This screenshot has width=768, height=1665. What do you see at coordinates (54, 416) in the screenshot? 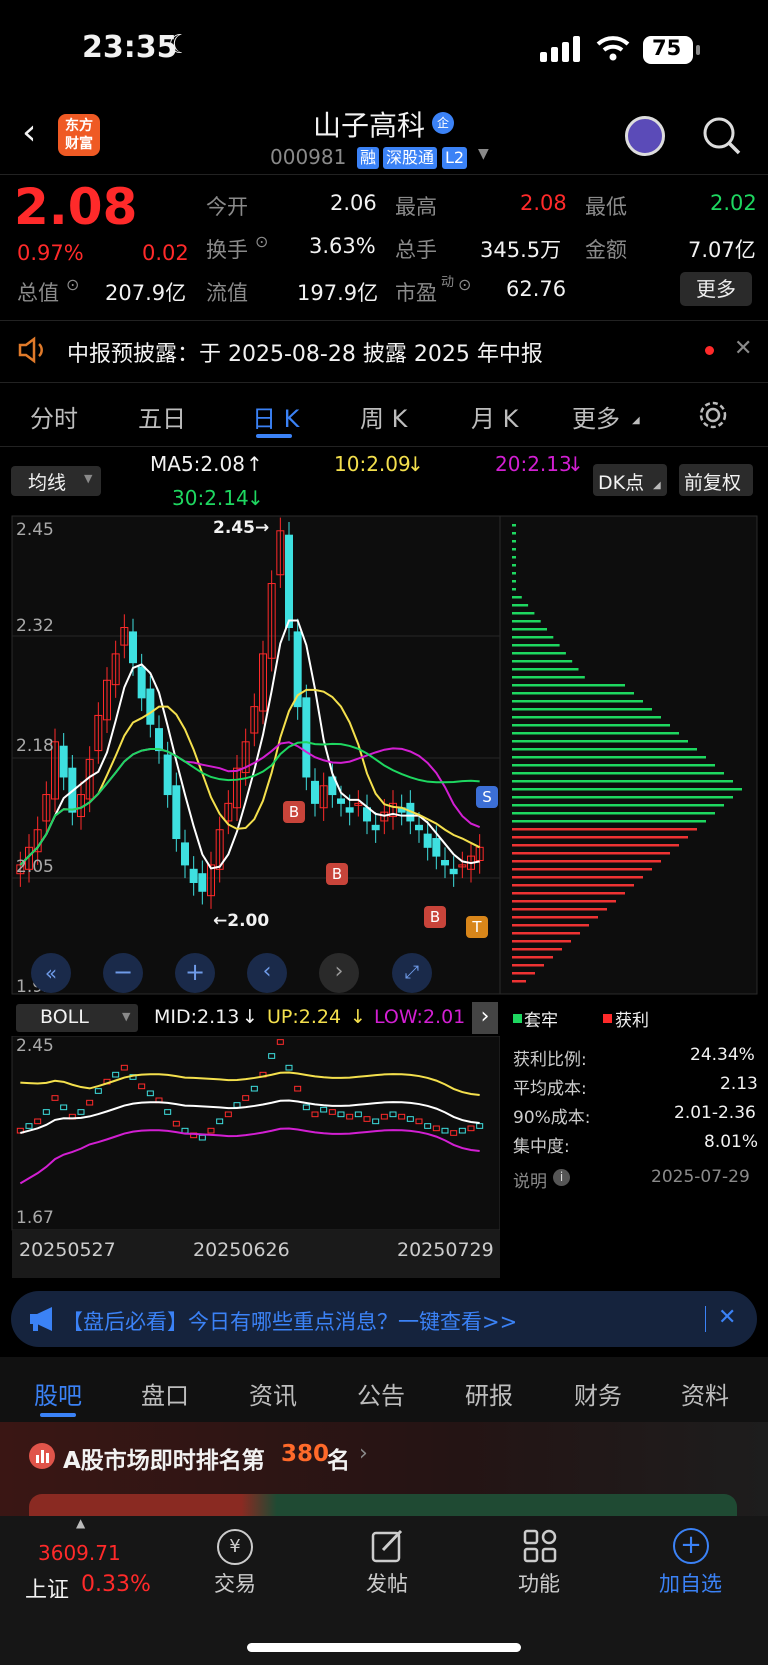
I see `tab-fenshi: 分时` at bounding box center [54, 416].